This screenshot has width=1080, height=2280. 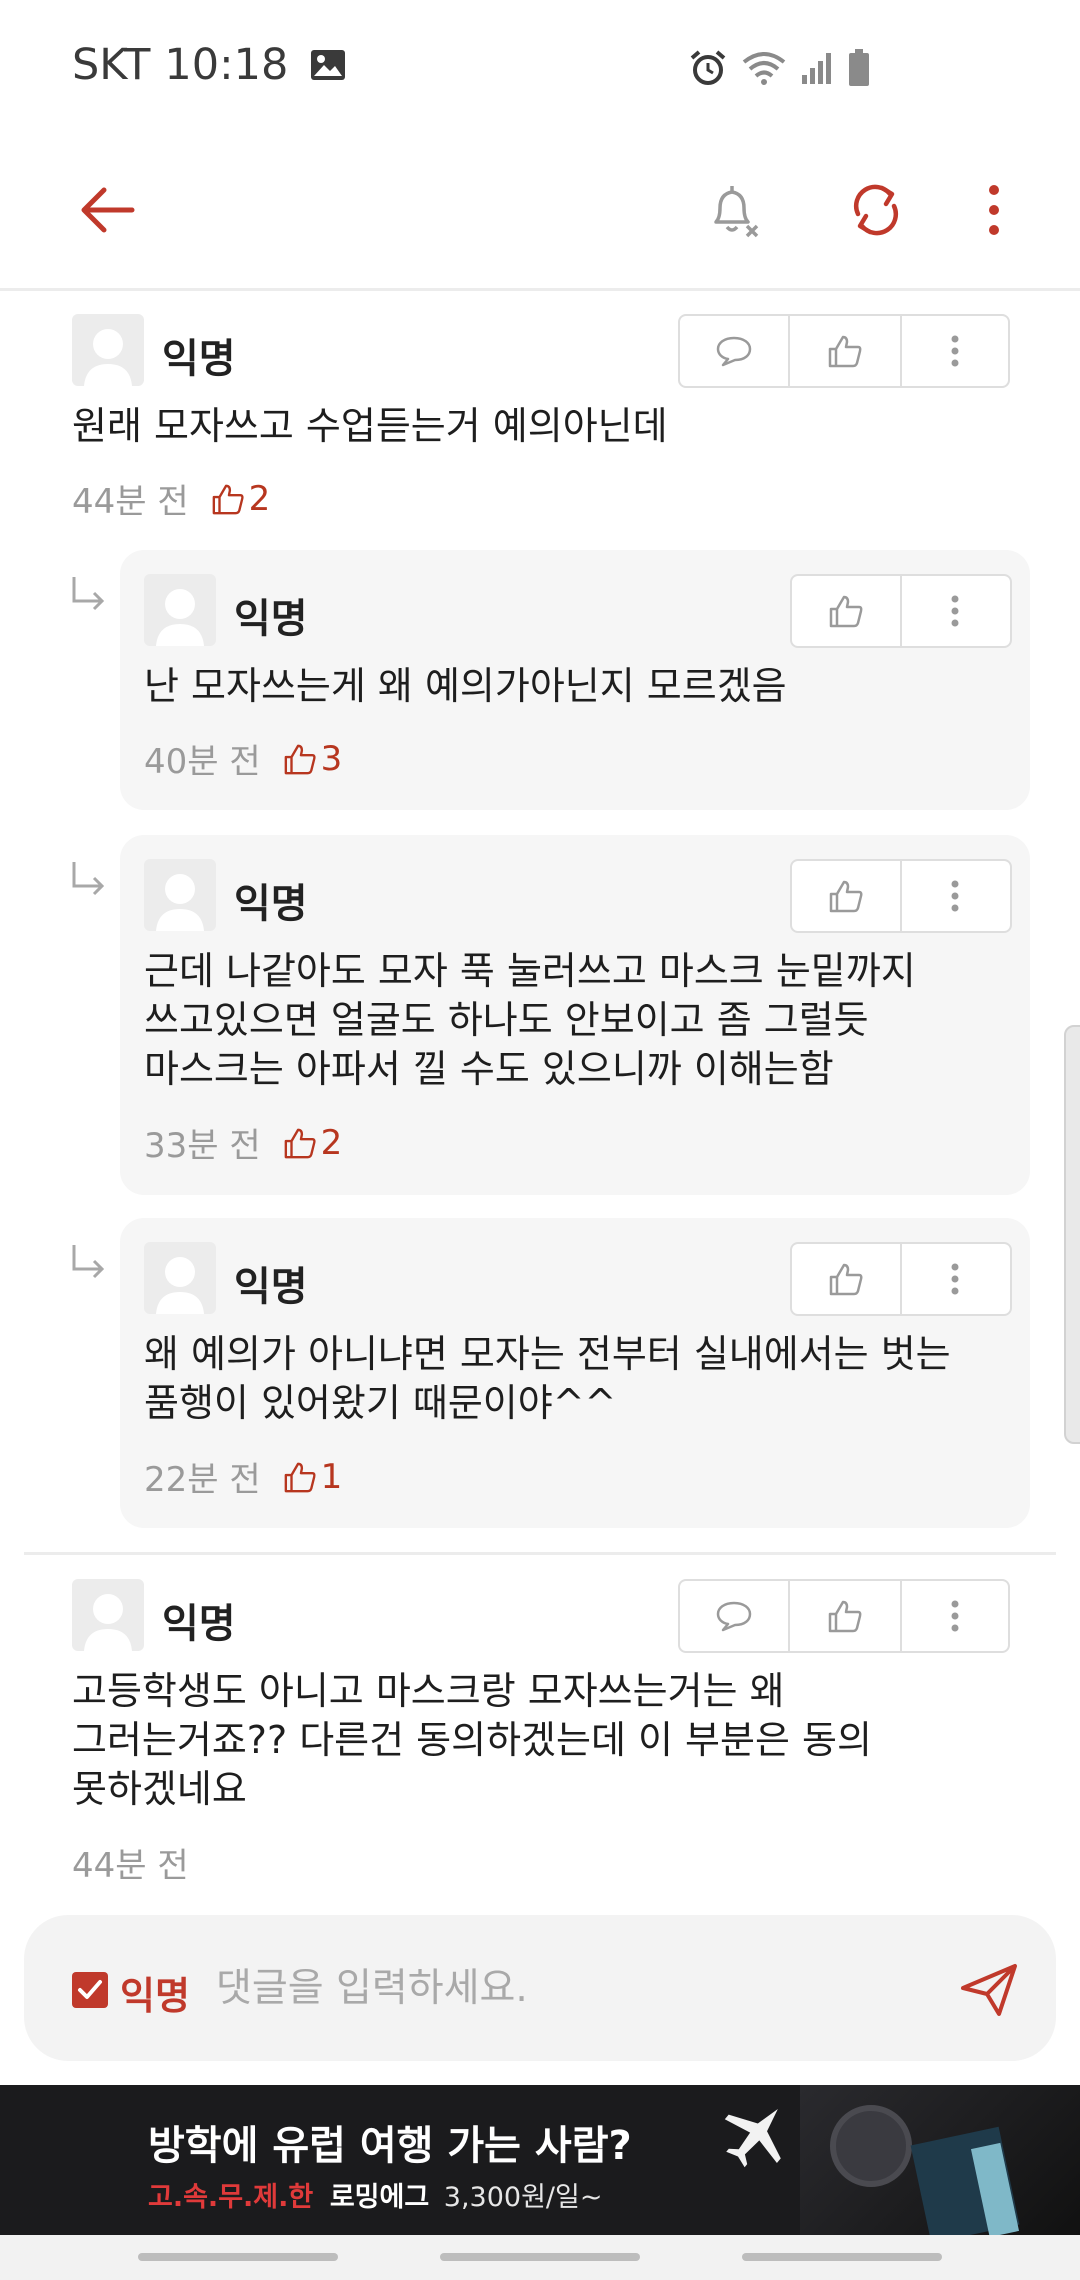 I want to click on comment-meta: 44분 전 2, so click(x=171, y=498).